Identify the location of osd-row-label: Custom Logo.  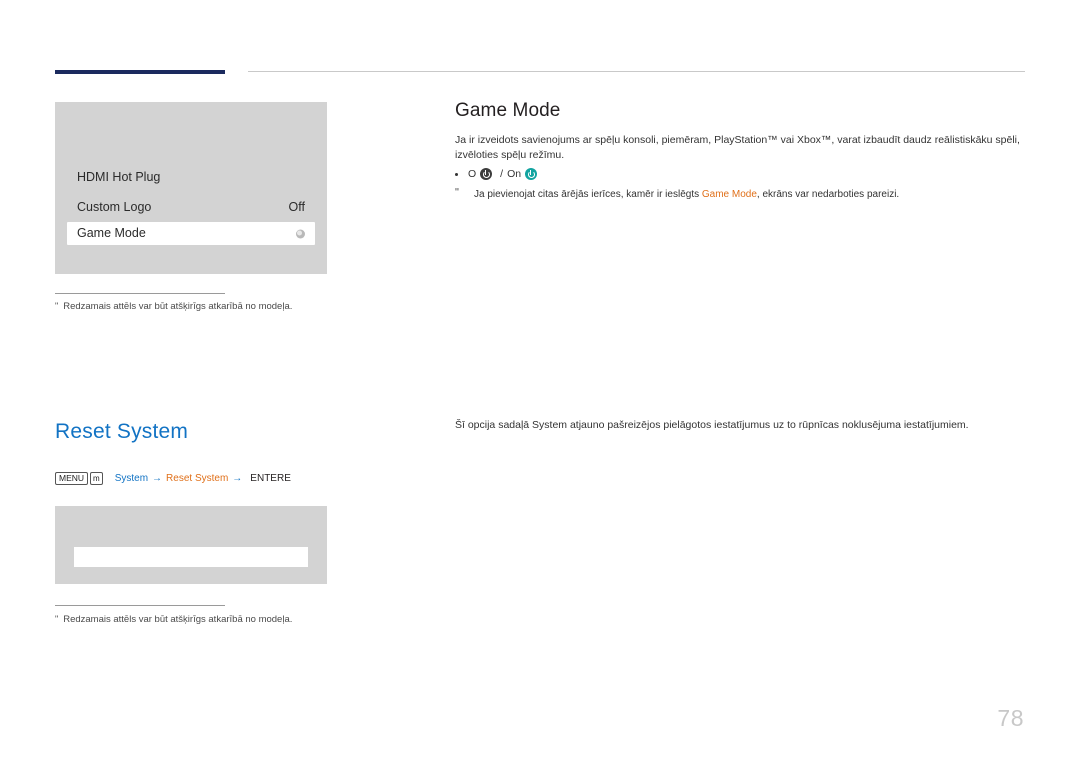
(114, 207).